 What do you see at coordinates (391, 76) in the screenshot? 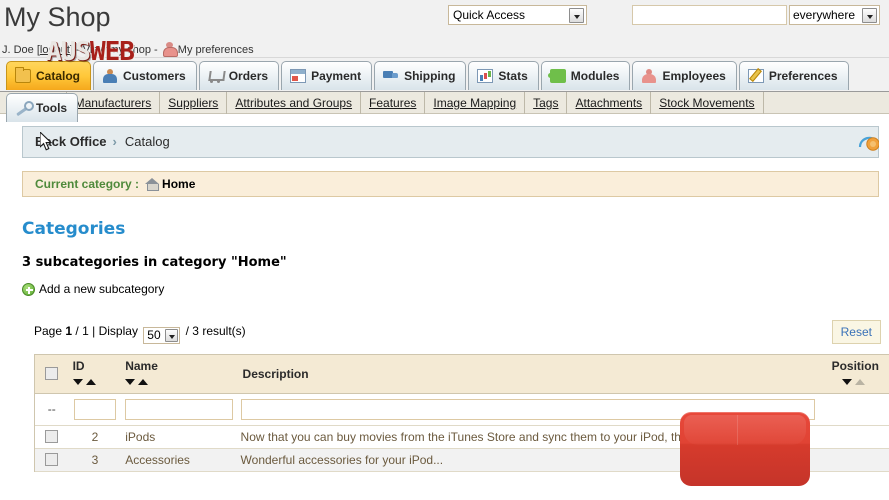
I see `truck-icon` at bounding box center [391, 76].